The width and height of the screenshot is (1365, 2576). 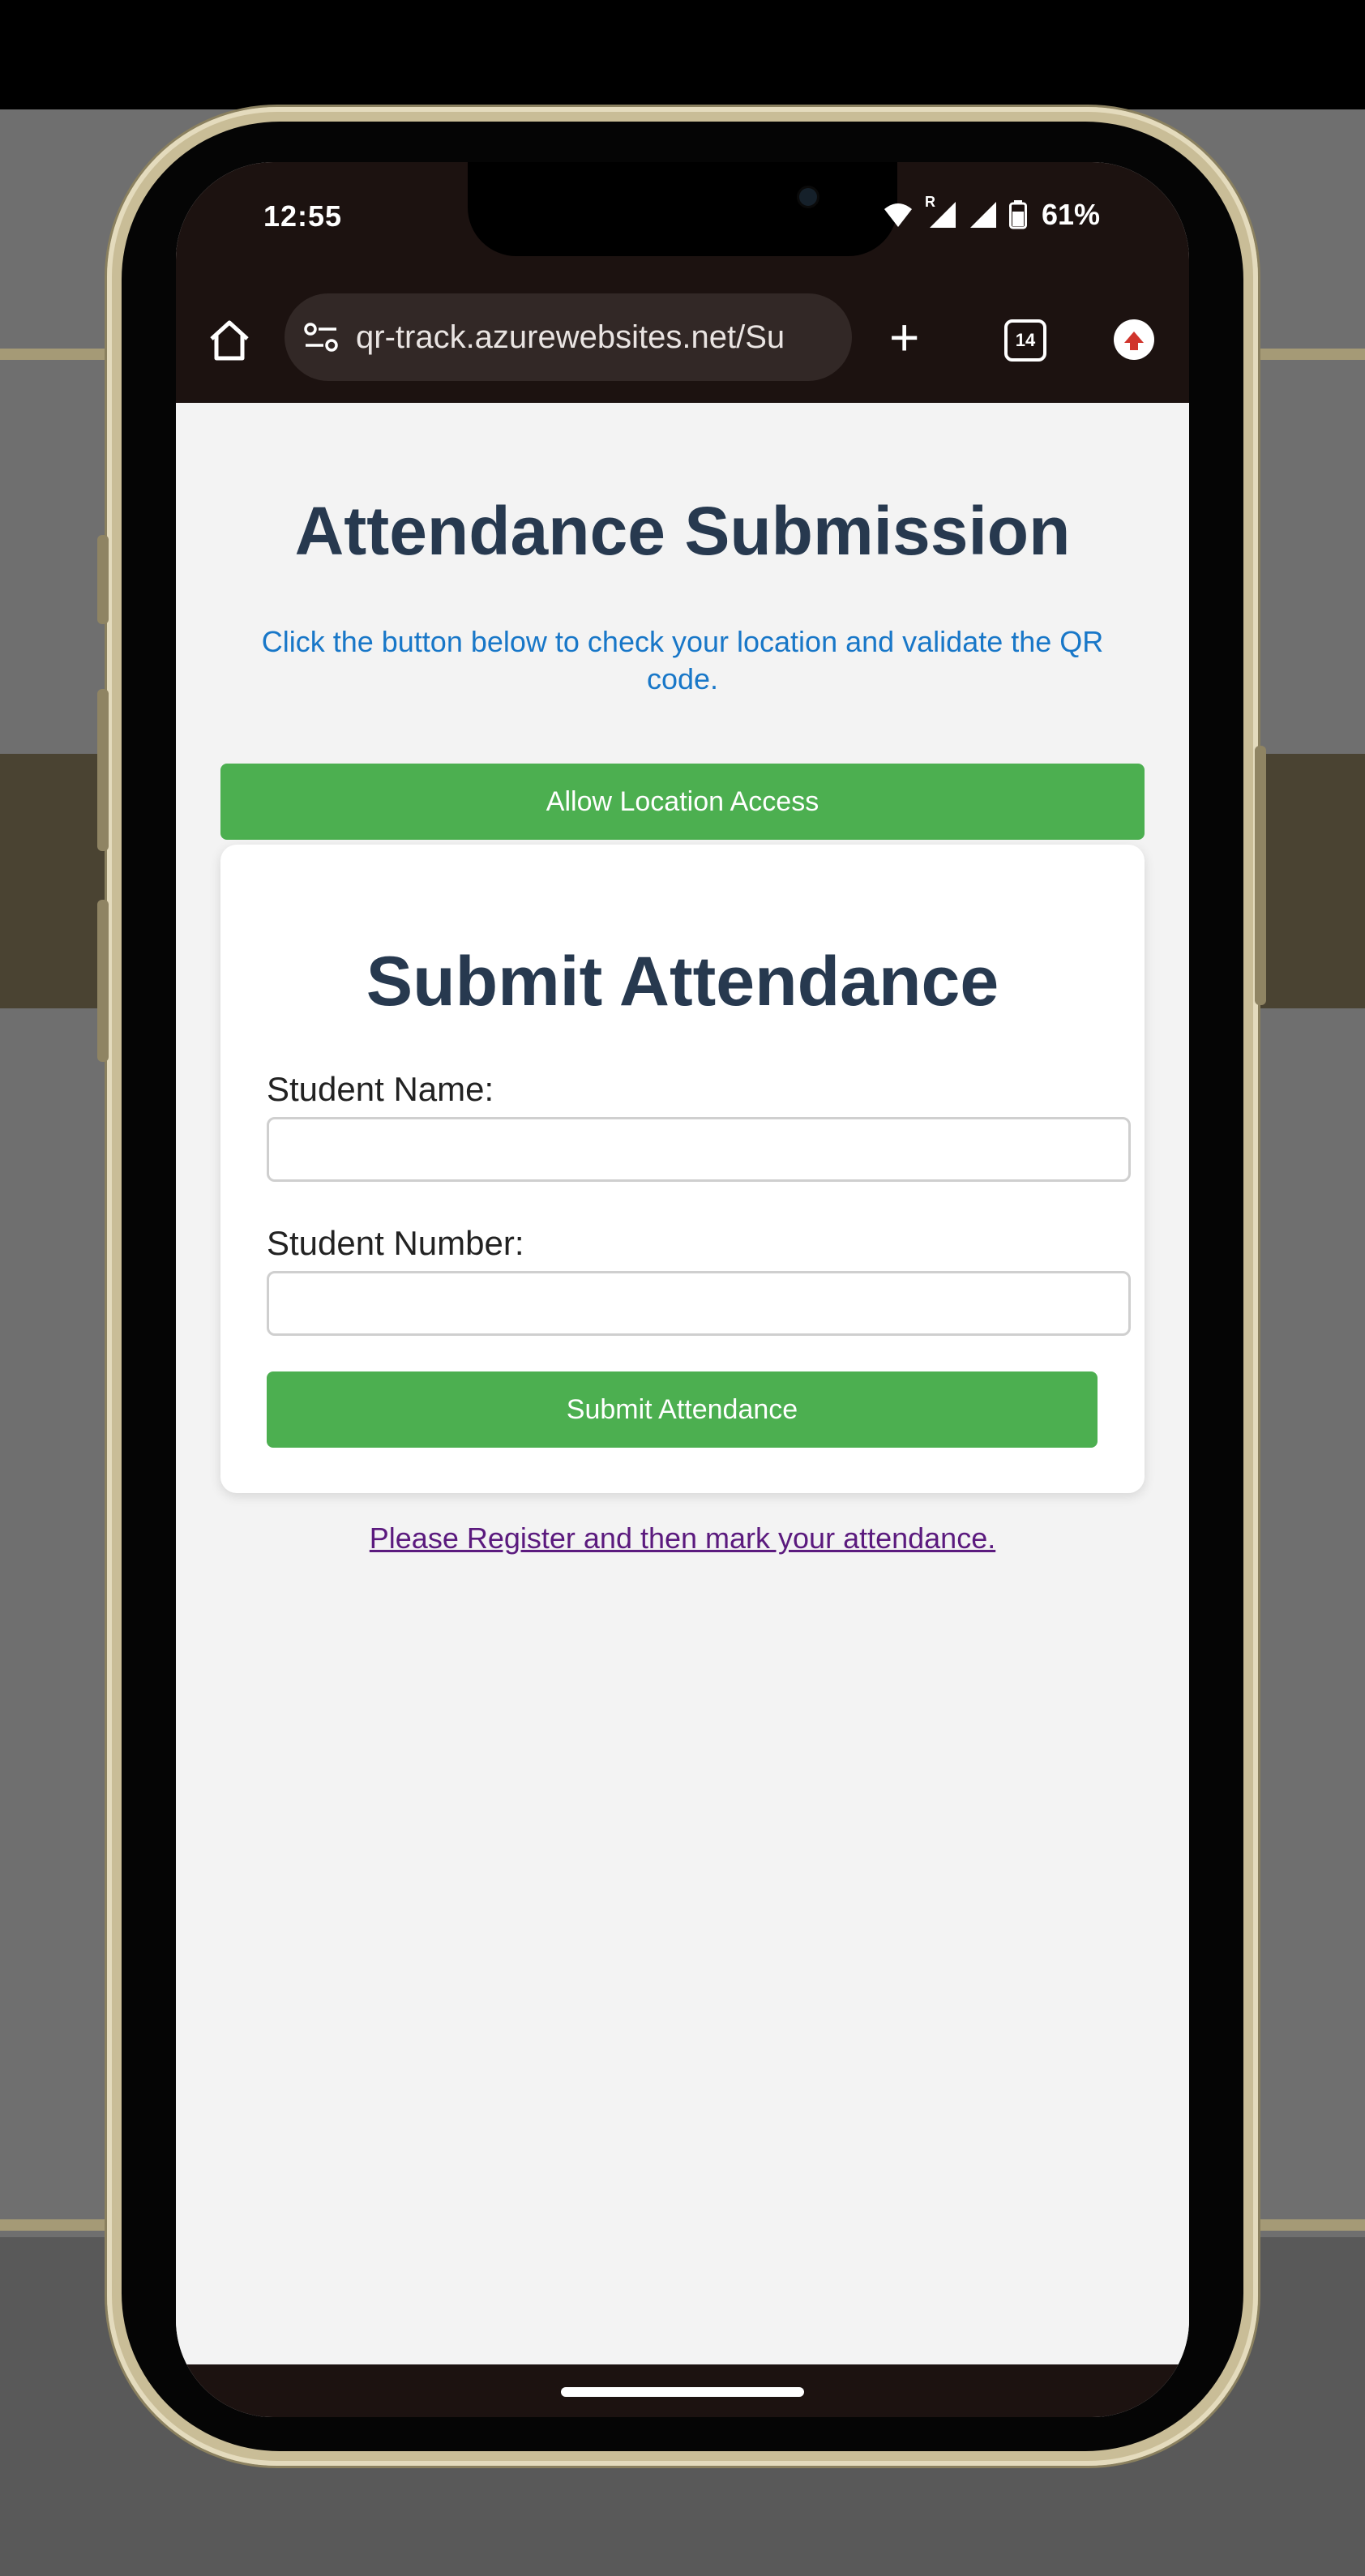 I want to click on student-name-input, so click(x=699, y=1149).